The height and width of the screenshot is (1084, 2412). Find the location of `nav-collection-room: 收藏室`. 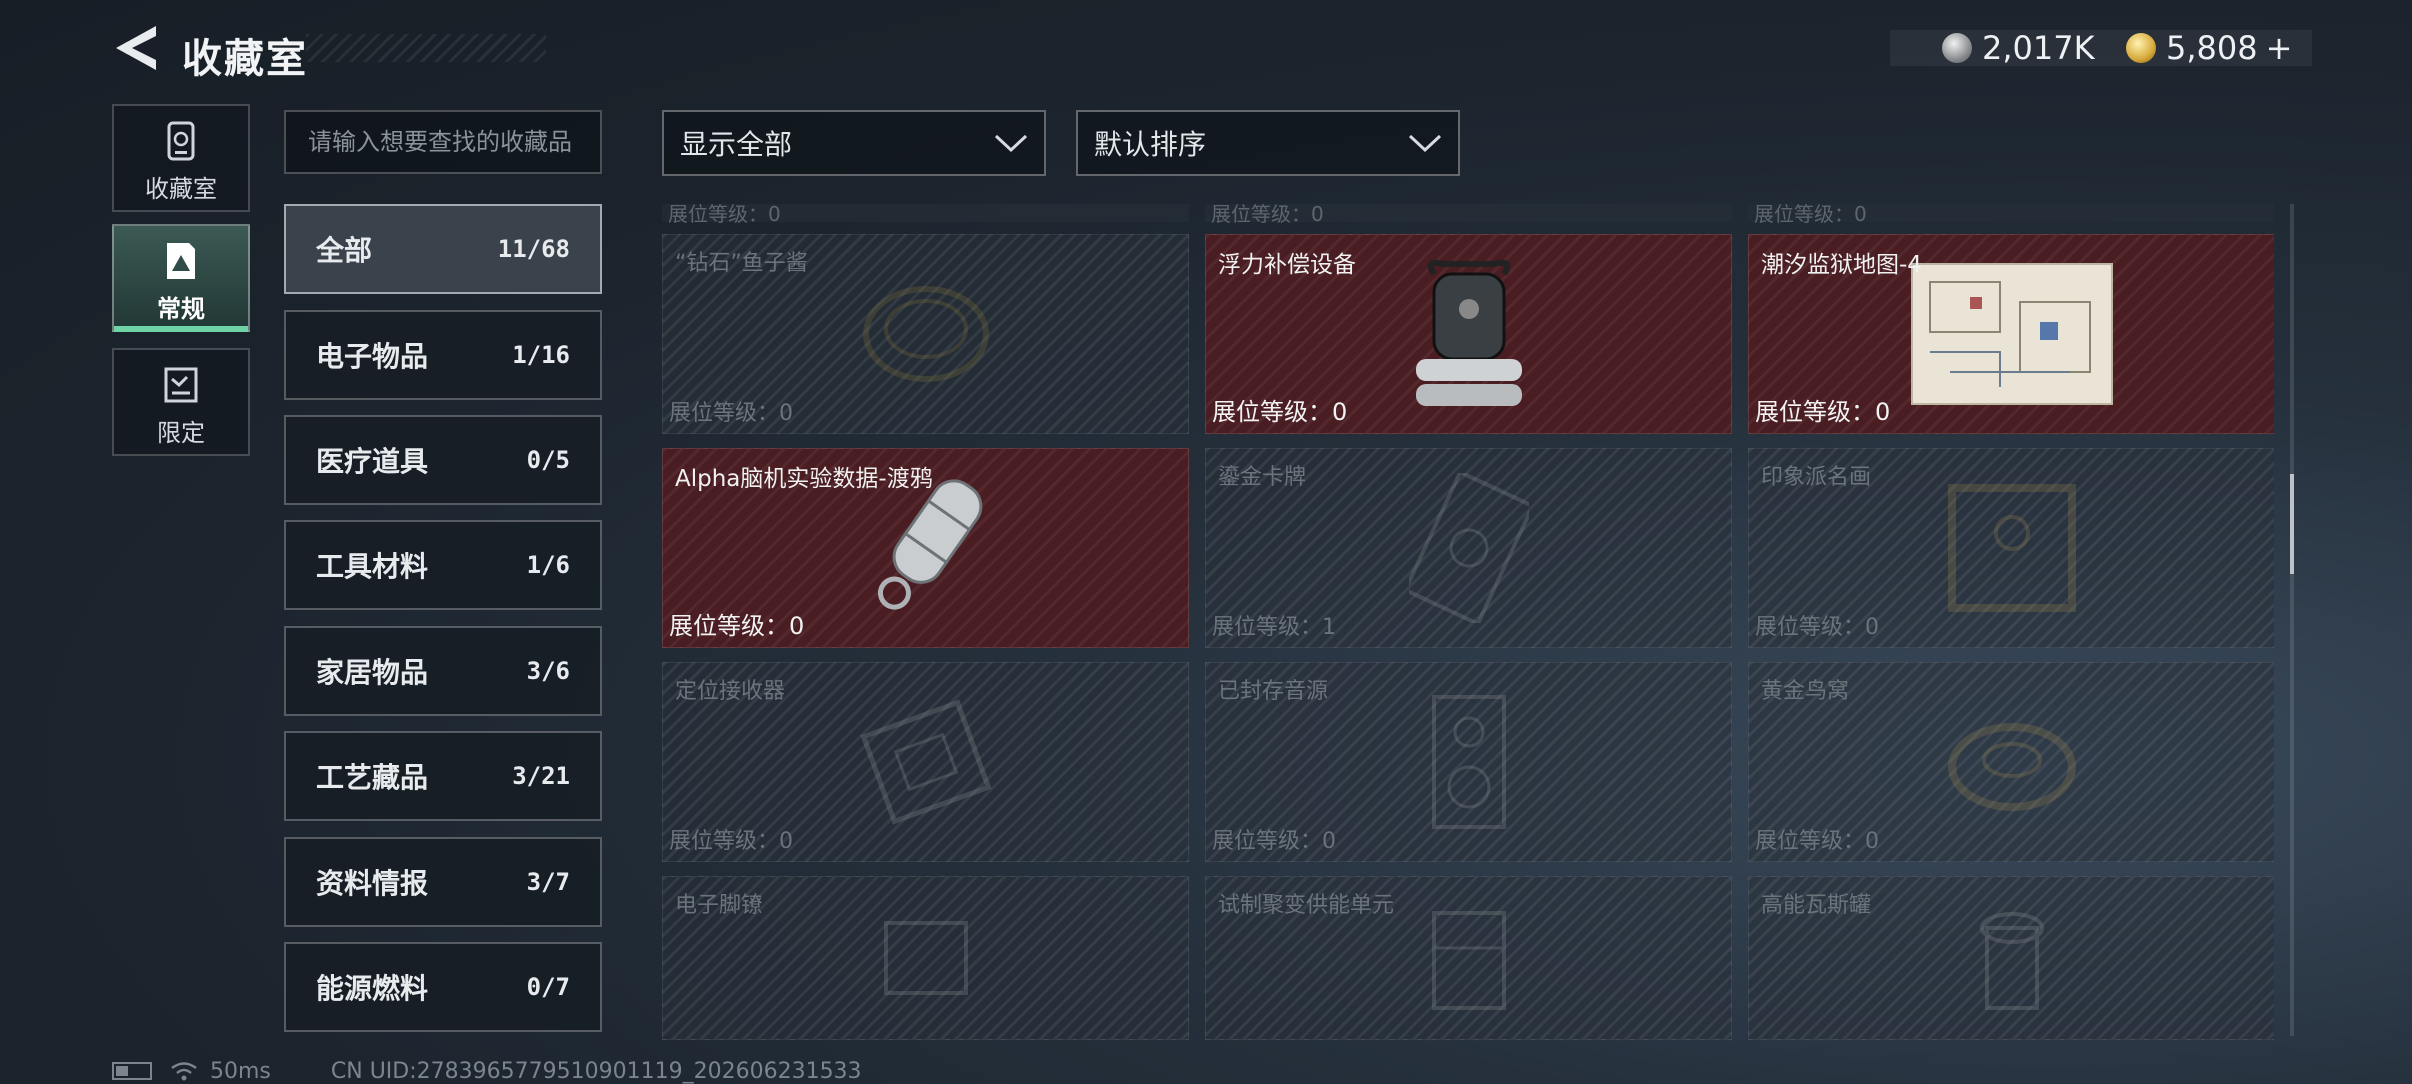

nav-collection-room: 收藏室 is located at coordinates (181, 158).